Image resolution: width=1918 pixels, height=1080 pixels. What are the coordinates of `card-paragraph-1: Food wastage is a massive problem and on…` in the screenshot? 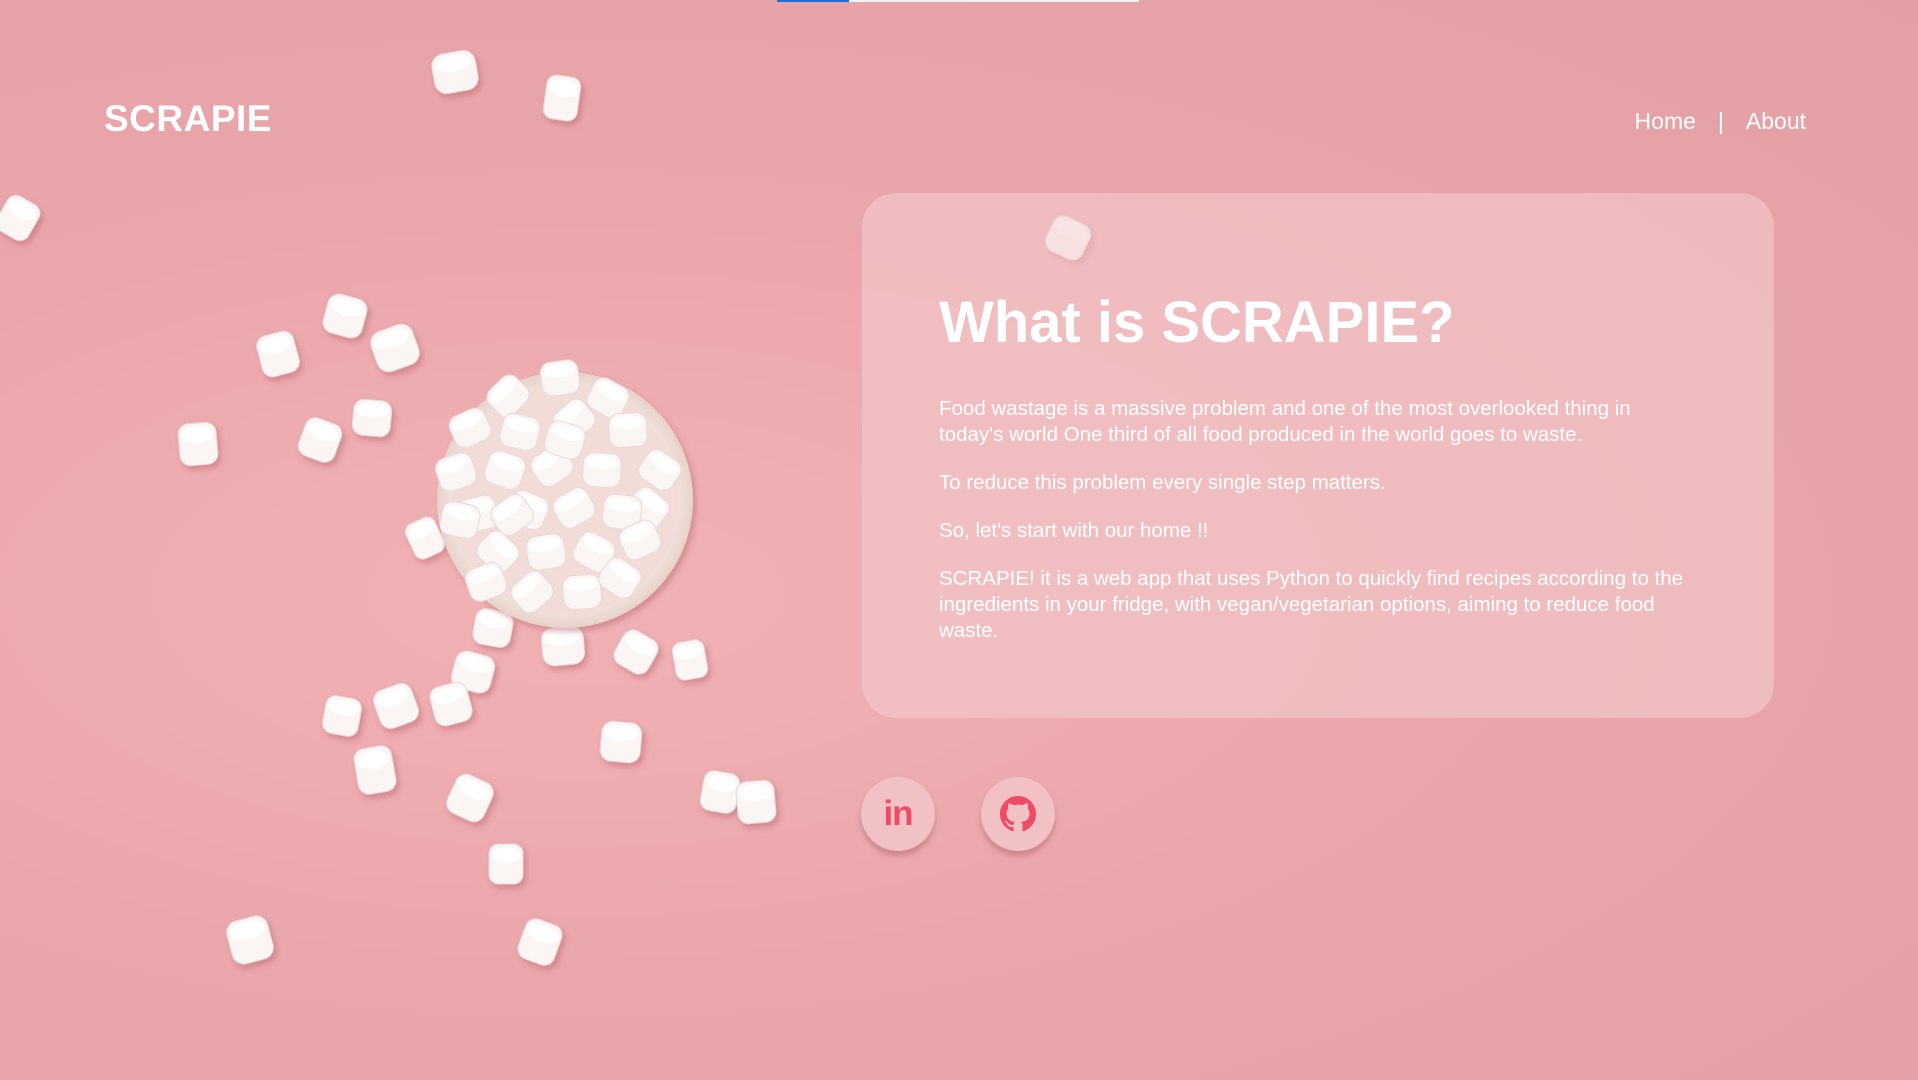 It's located at (1285, 421).